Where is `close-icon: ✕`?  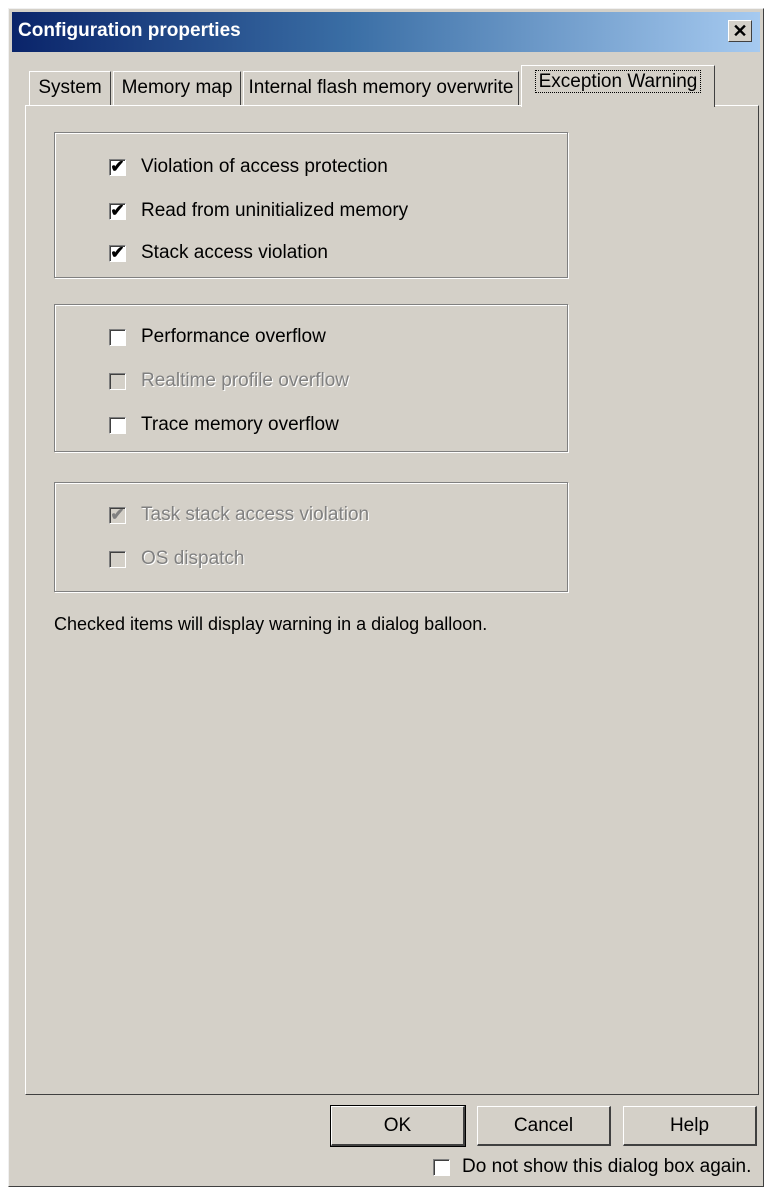 close-icon: ✕ is located at coordinates (740, 31).